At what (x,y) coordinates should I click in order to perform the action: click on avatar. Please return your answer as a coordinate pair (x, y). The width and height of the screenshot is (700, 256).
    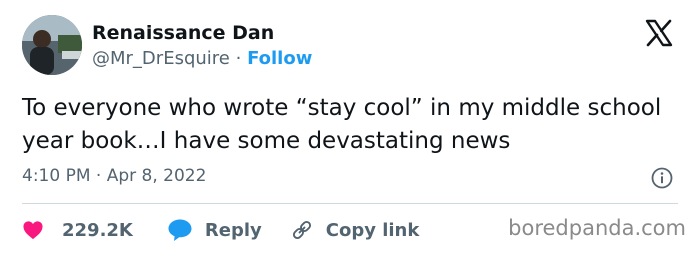
    Looking at the image, I should click on (52, 45).